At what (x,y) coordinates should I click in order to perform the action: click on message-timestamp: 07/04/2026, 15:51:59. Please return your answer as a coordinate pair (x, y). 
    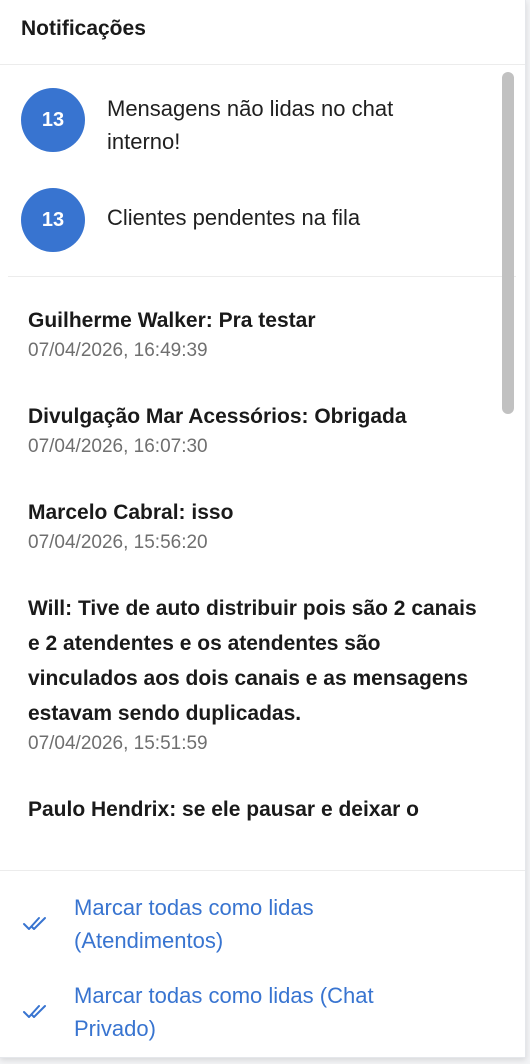
    Looking at the image, I should click on (118, 743).